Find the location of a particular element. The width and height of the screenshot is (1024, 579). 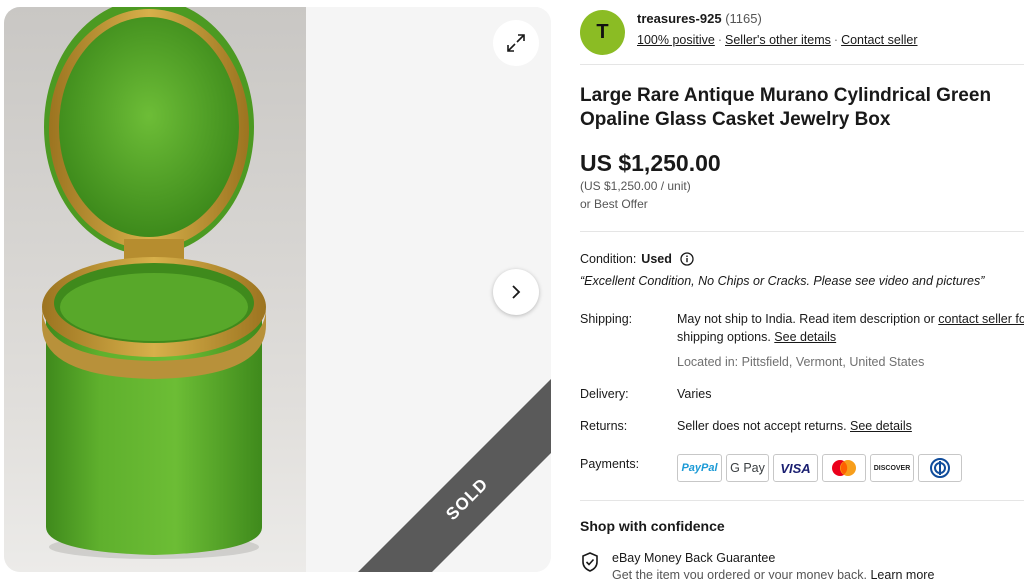

seller-name-link: treasures-925 is located at coordinates (679, 18).